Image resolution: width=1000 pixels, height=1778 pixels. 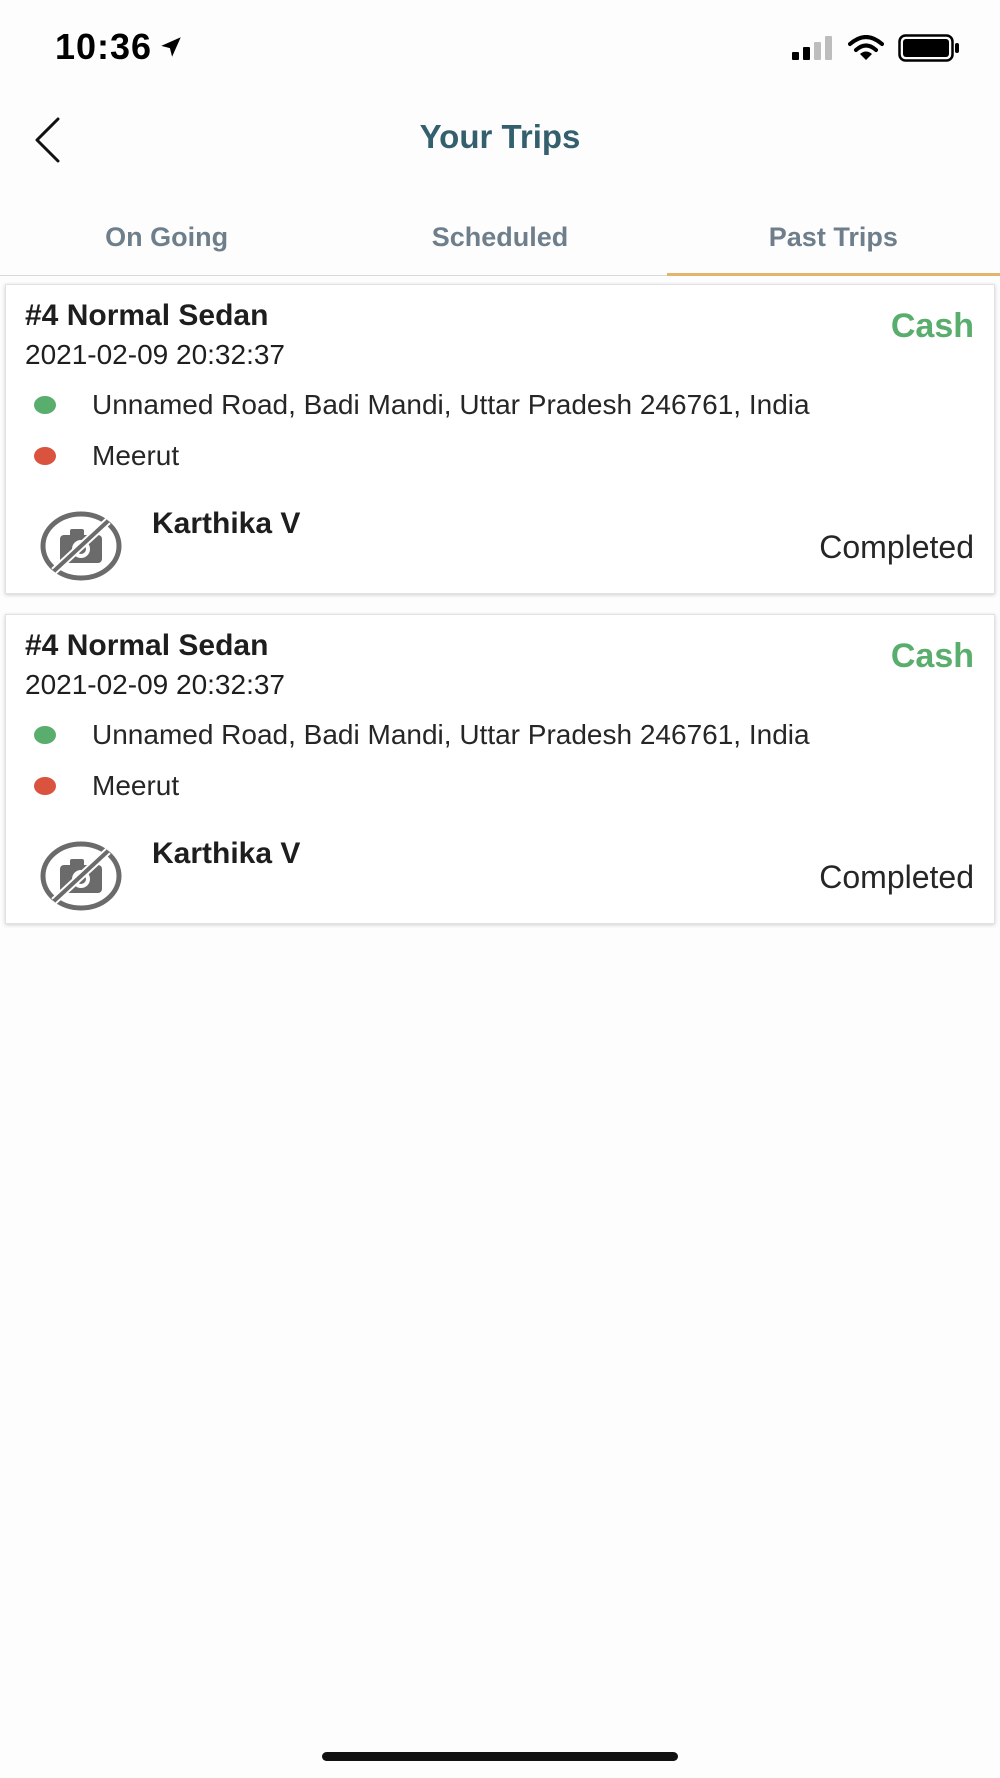 I want to click on home-indicator, so click(x=500, y=1756).